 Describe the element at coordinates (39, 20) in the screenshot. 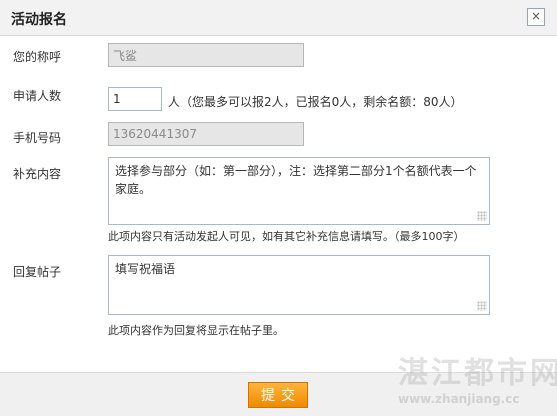

I see `dialog-title: 活动报名` at that location.